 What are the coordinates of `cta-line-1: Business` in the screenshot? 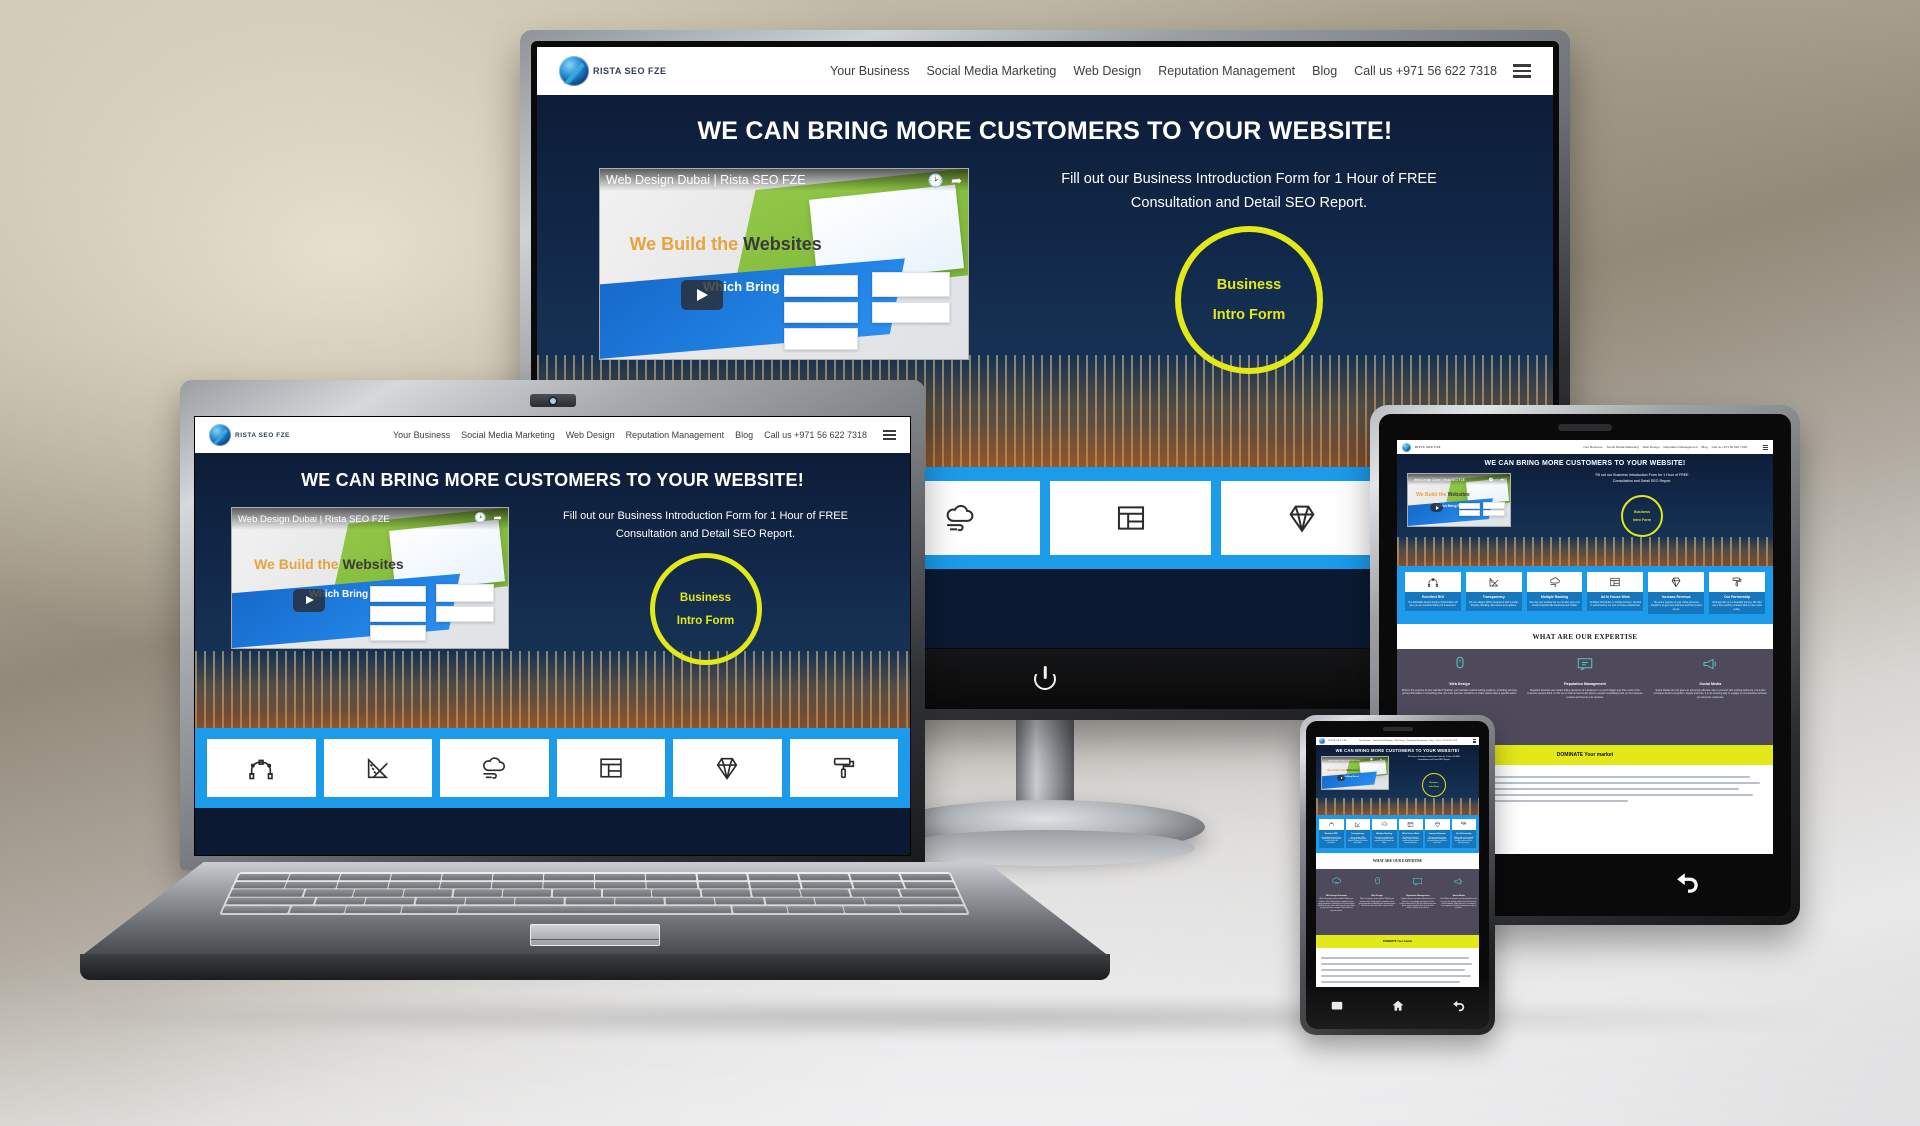 It's located at (1642, 511).